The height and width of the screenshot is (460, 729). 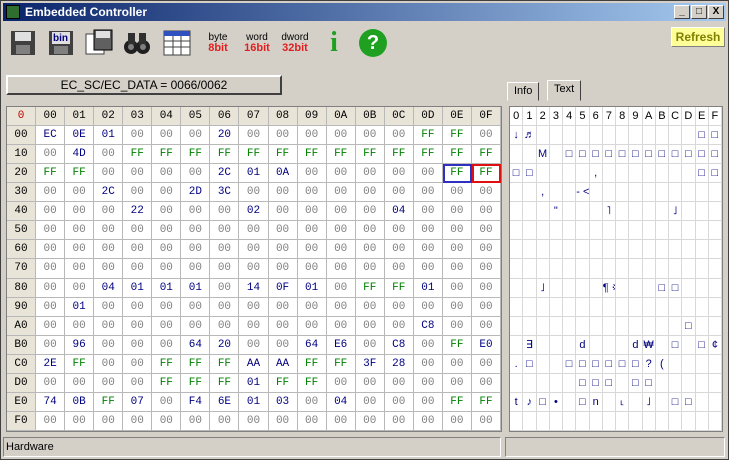 What do you see at coordinates (80, 155) in the screenshot?
I see `hex-cell: 4D` at bounding box center [80, 155].